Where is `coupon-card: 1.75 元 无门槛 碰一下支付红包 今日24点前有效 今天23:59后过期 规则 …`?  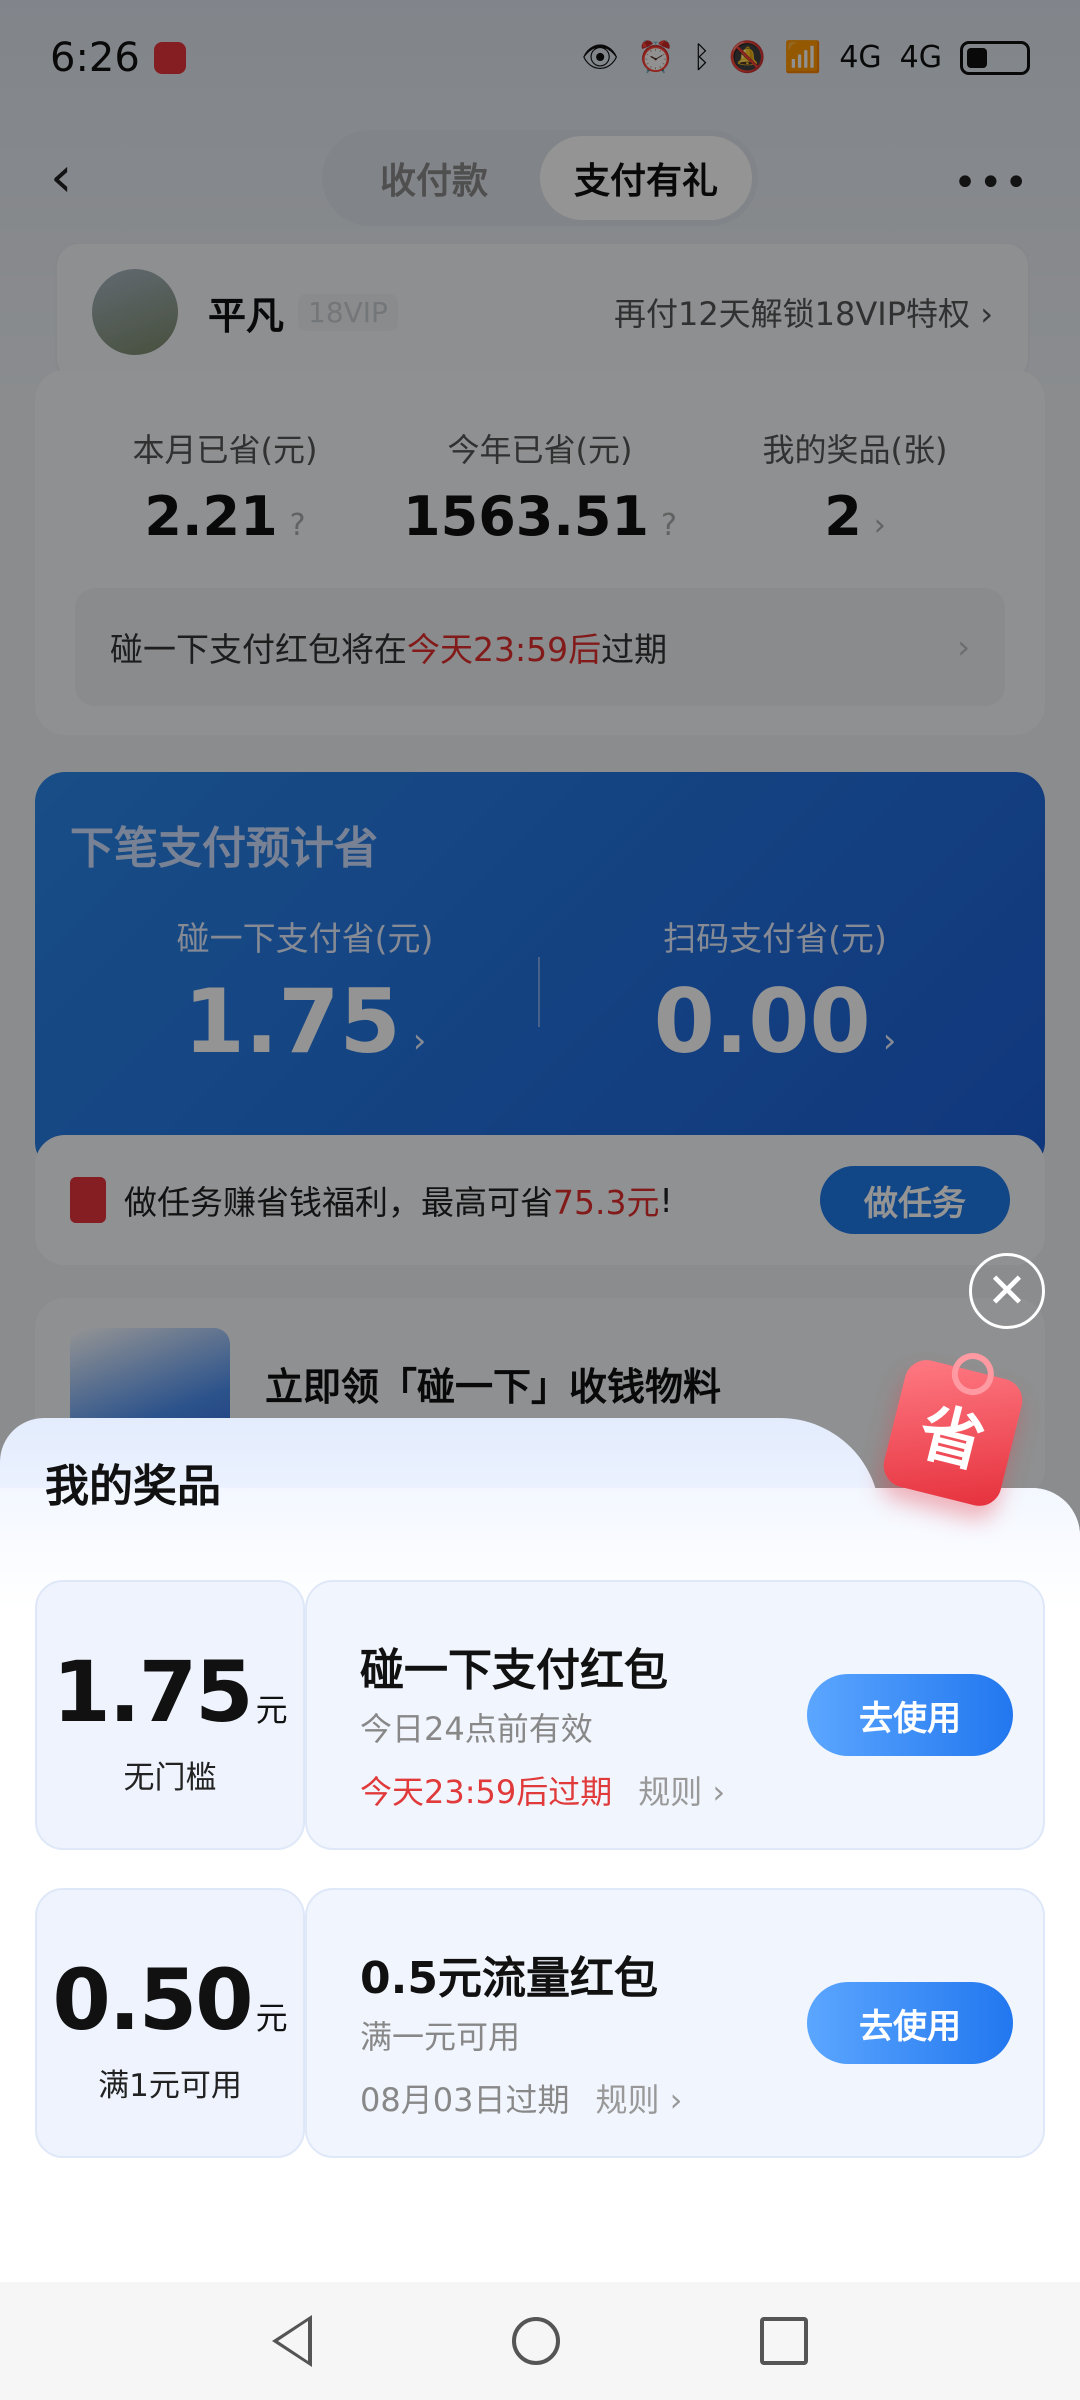 coupon-card: 1.75 元 无门槛 碰一下支付红包 今日24点前有效 今天23:59后过期 规则 … is located at coordinates (540, 1715).